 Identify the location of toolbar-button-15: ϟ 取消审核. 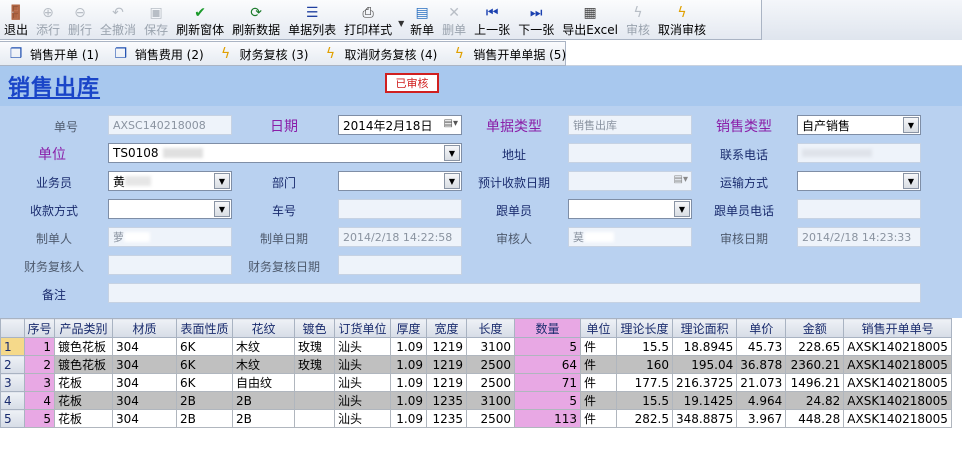
(682, 20).